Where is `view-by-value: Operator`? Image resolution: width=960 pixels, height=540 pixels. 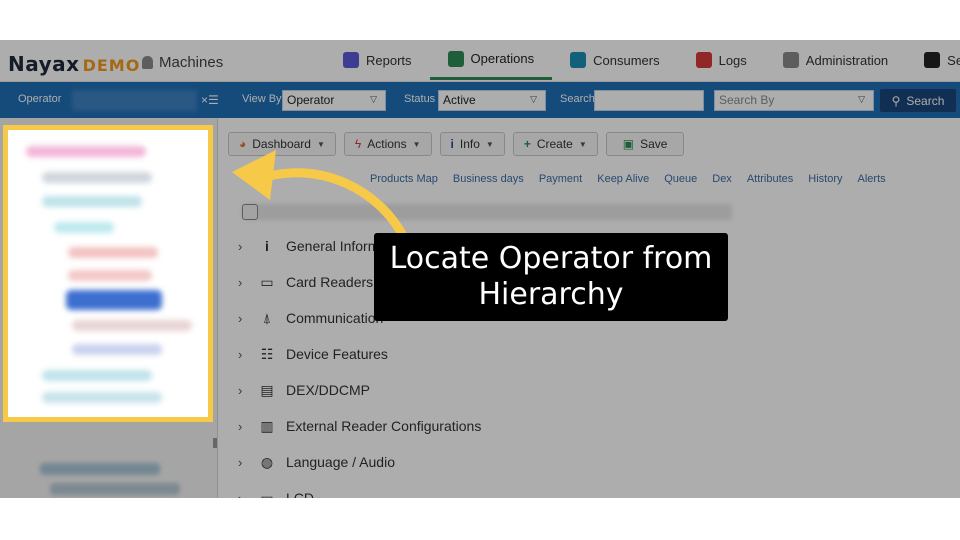
view-by-value: Operator is located at coordinates (311, 100).